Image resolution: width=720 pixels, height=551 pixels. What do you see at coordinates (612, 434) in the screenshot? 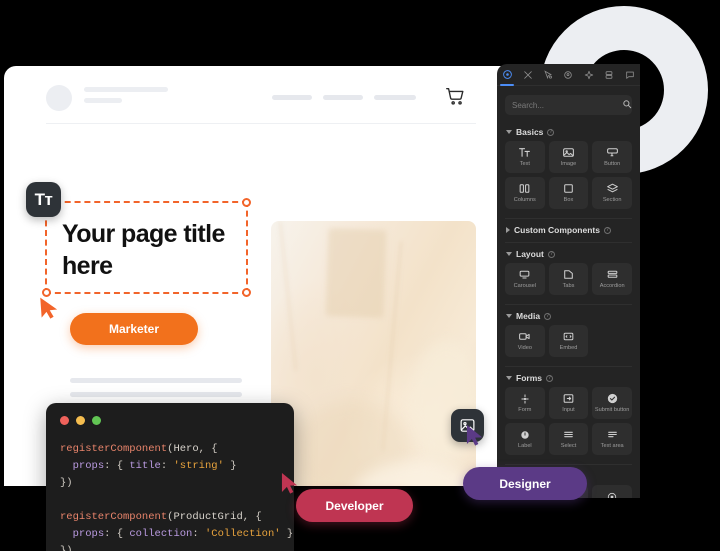
I see `text-area-icon` at bounding box center [612, 434].